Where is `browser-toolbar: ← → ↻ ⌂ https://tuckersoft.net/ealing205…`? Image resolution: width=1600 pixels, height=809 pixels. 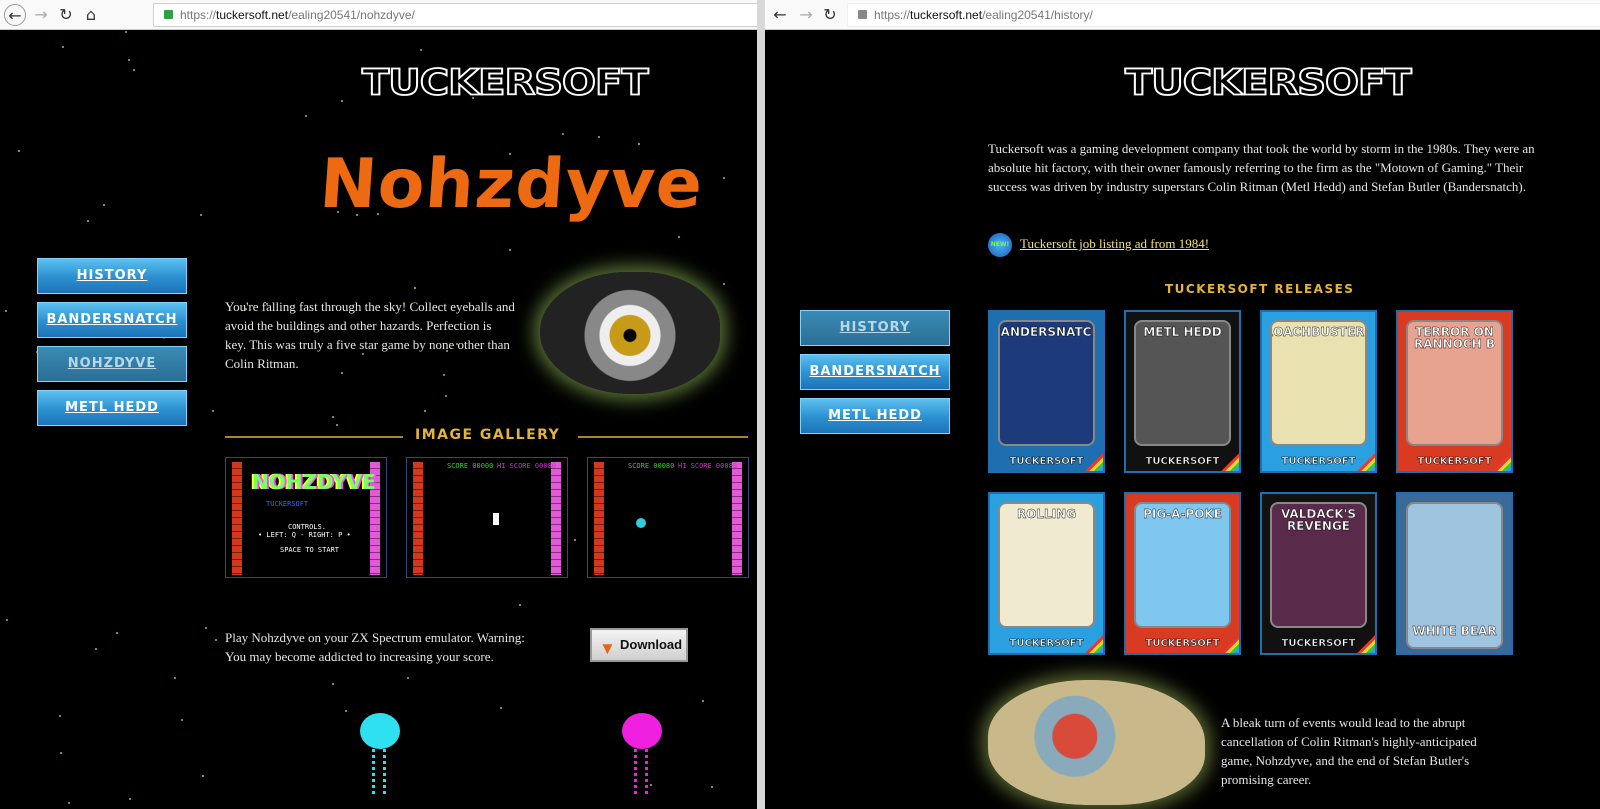
browser-toolbar: ← → ↻ ⌂ https://tuckersoft.net/ealing205… is located at coordinates (378, 15).